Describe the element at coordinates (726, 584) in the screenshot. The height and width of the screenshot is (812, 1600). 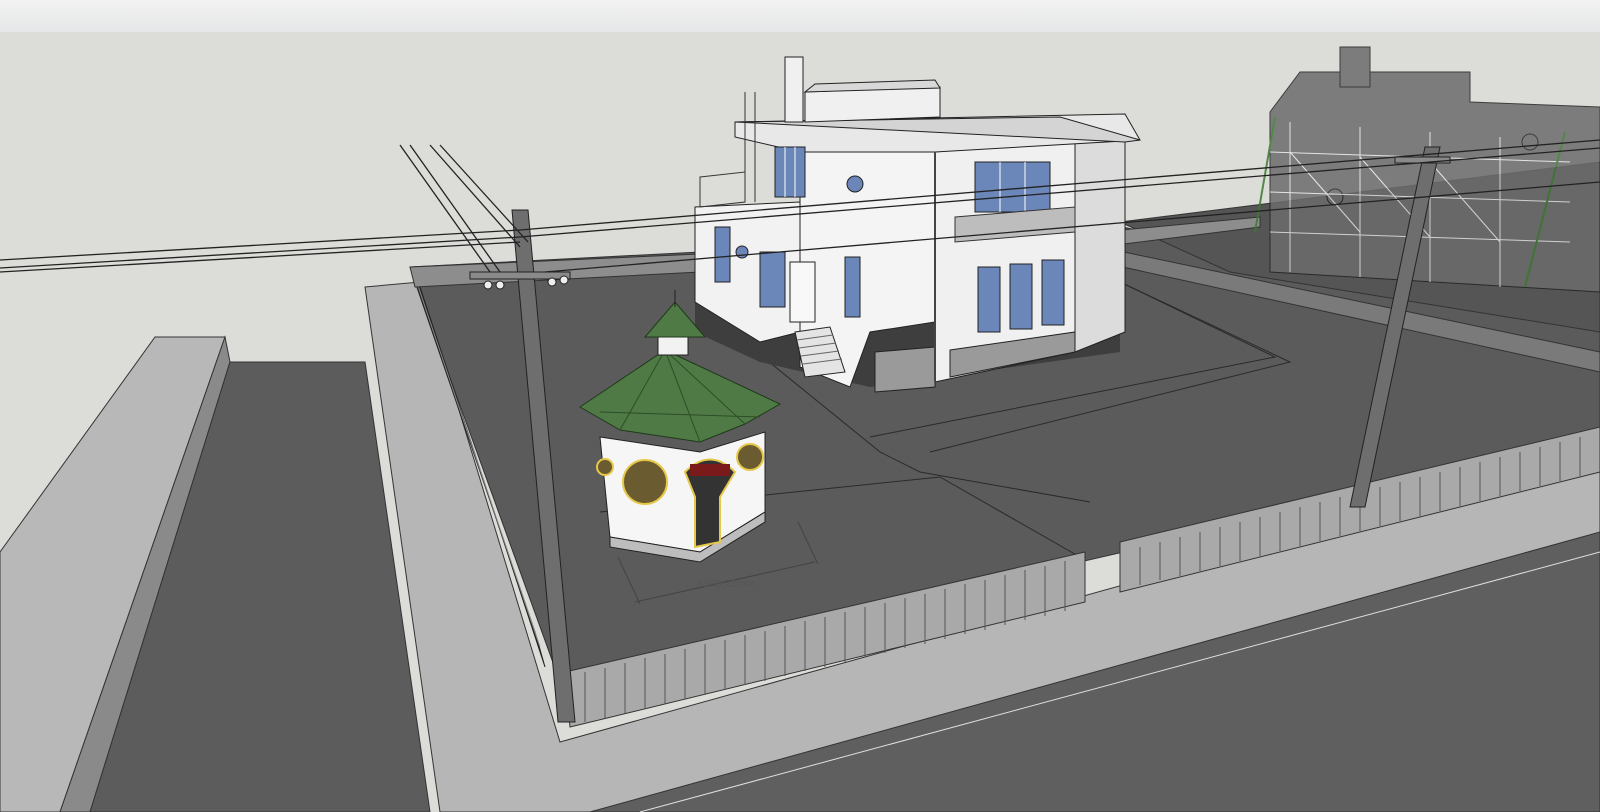
I see `dimension-label: 3399,21mm` at that location.